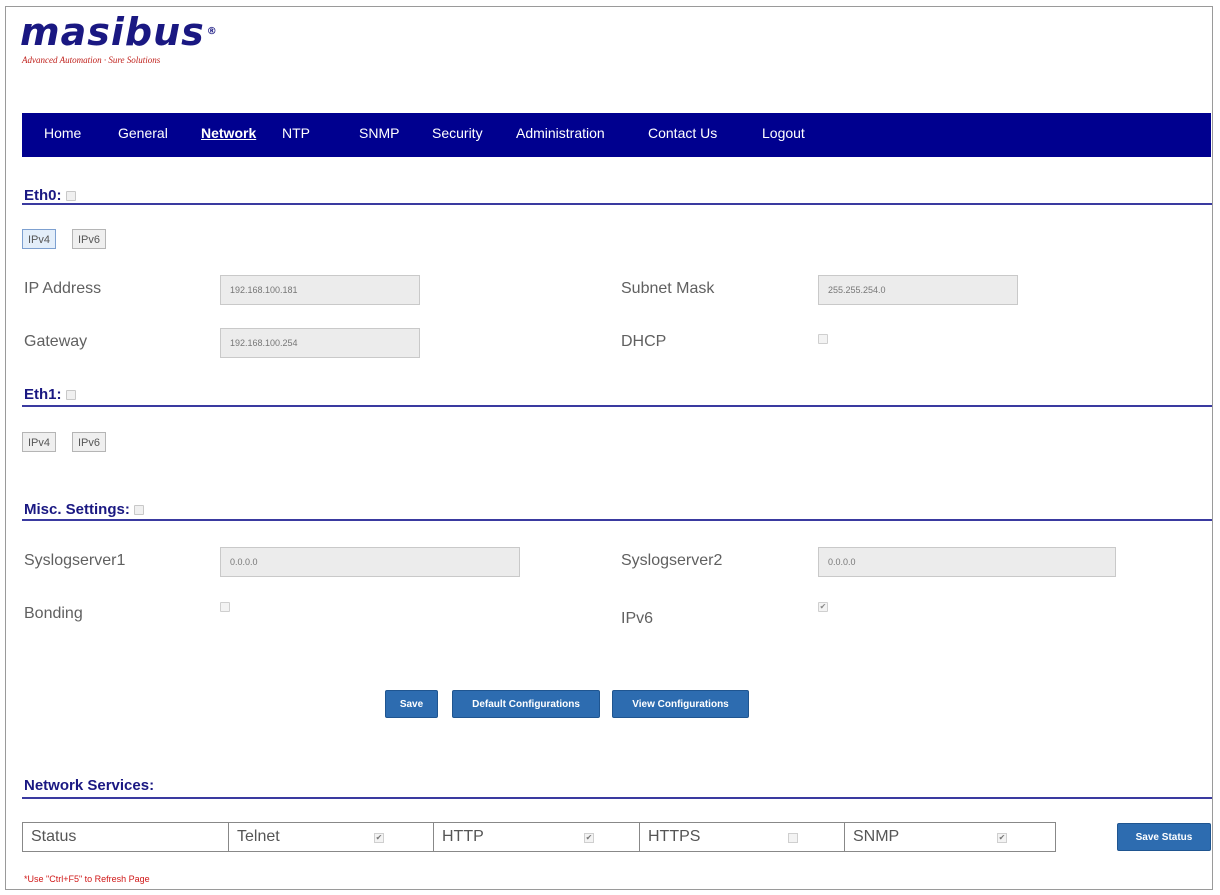  Describe the element at coordinates (119, 32) in the screenshot. I see `masibus-logo: masibus ®` at that location.